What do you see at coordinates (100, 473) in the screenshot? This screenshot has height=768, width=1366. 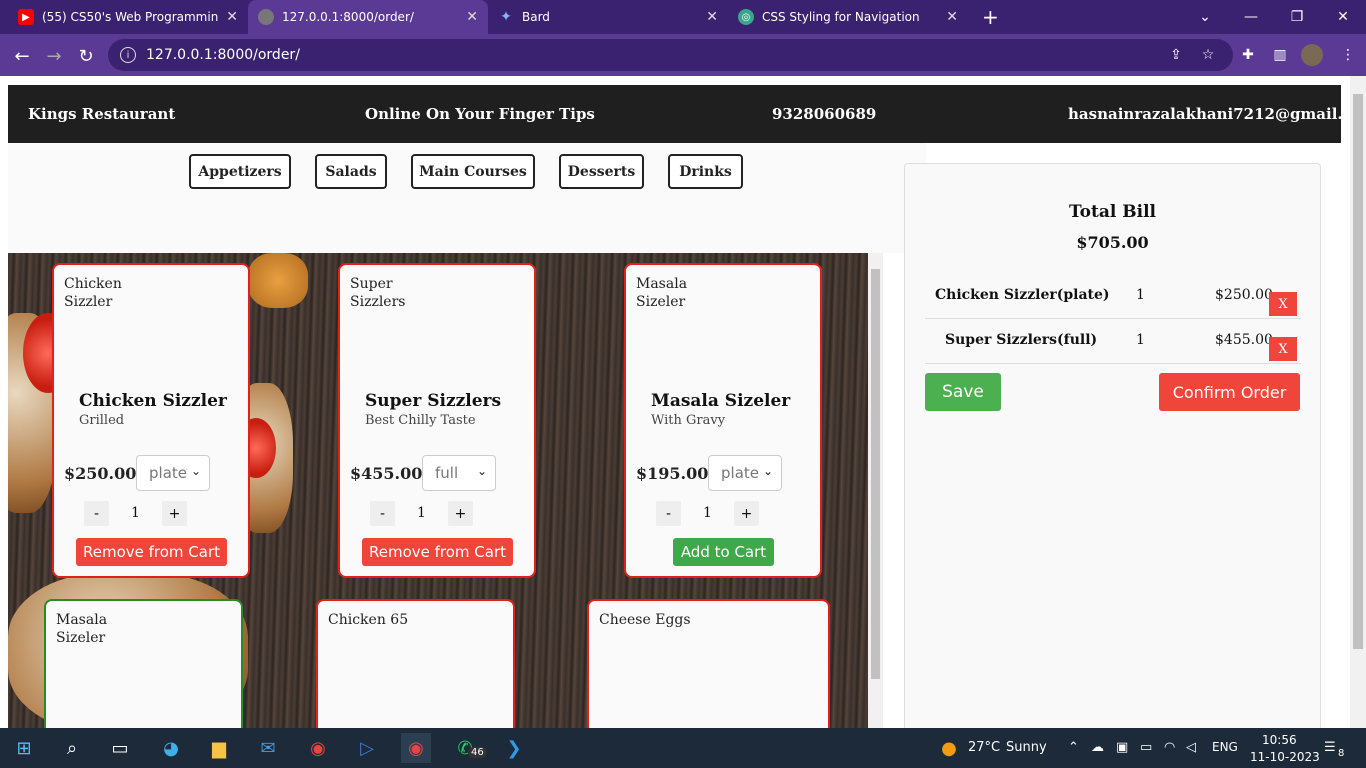 I see `item-price: $250.00` at bounding box center [100, 473].